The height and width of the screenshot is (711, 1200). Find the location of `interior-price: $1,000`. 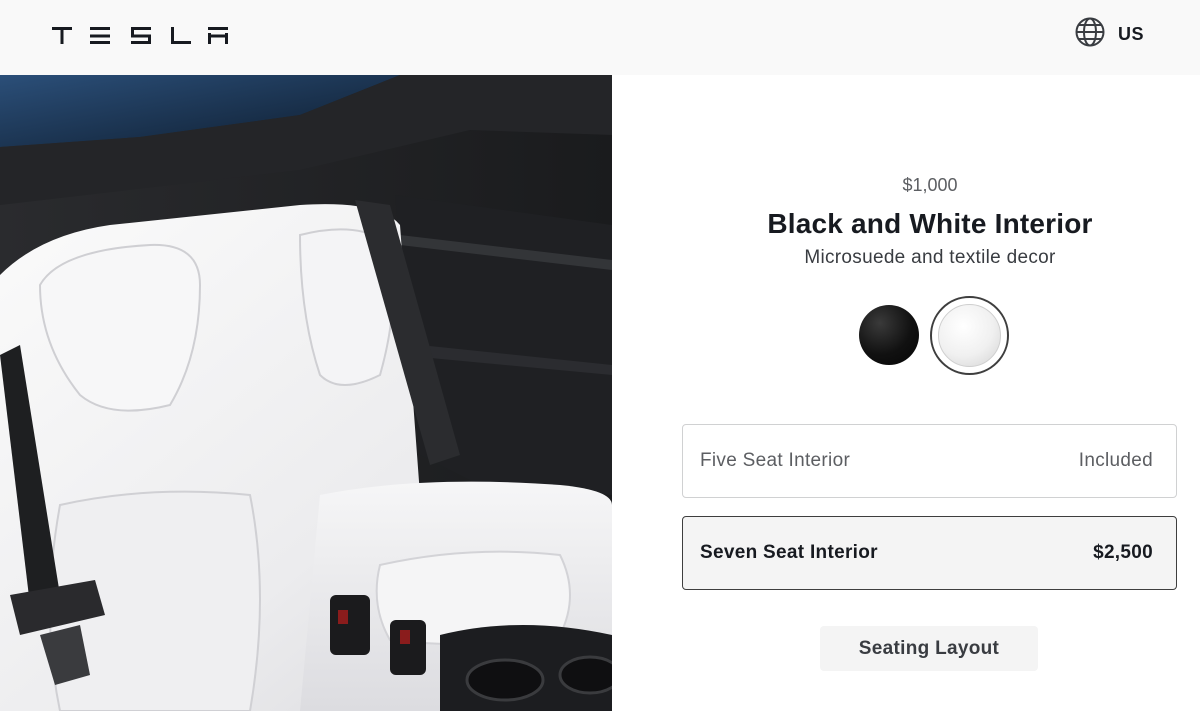

interior-price: $1,000 is located at coordinates (930, 185).